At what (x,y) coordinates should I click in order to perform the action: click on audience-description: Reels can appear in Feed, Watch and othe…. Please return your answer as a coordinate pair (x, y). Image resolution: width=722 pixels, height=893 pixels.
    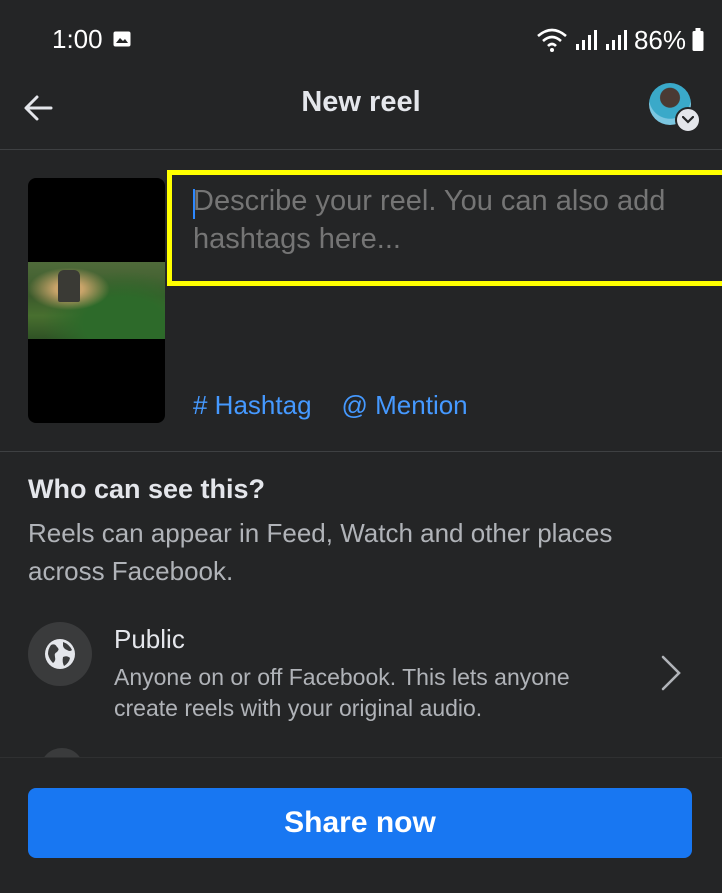
    Looking at the image, I should click on (320, 552).